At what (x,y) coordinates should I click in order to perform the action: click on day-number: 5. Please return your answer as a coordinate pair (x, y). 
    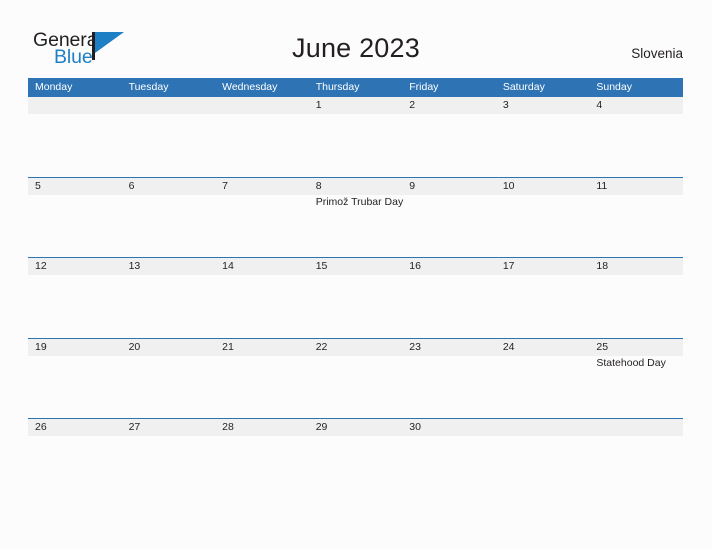
    Looking at the image, I should click on (38, 185).